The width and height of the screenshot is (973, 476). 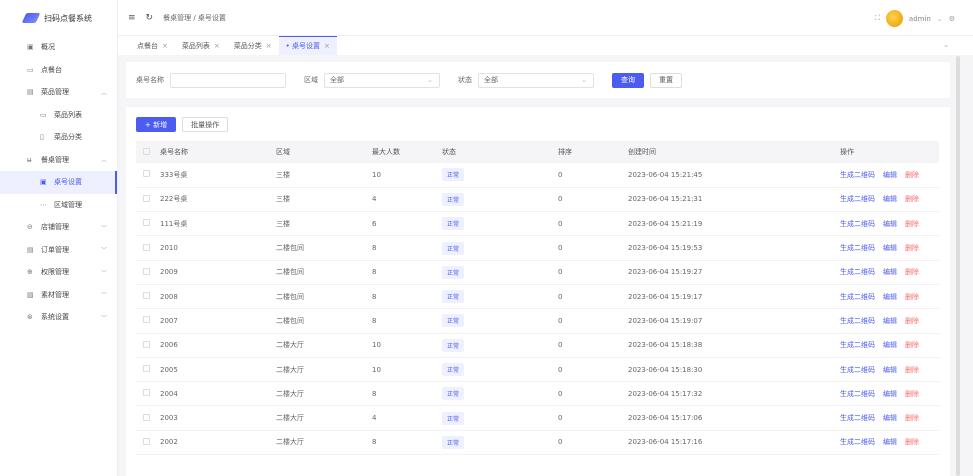 What do you see at coordinates (666, 80) in the screenshot?
I see `reset-button: 重置` at bounding box center [666, 80].